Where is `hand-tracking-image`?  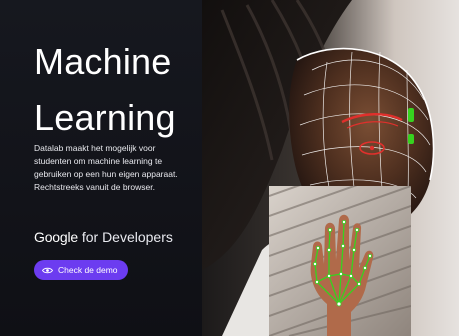 hand-tracking-image is located at coordinates (340, 261).